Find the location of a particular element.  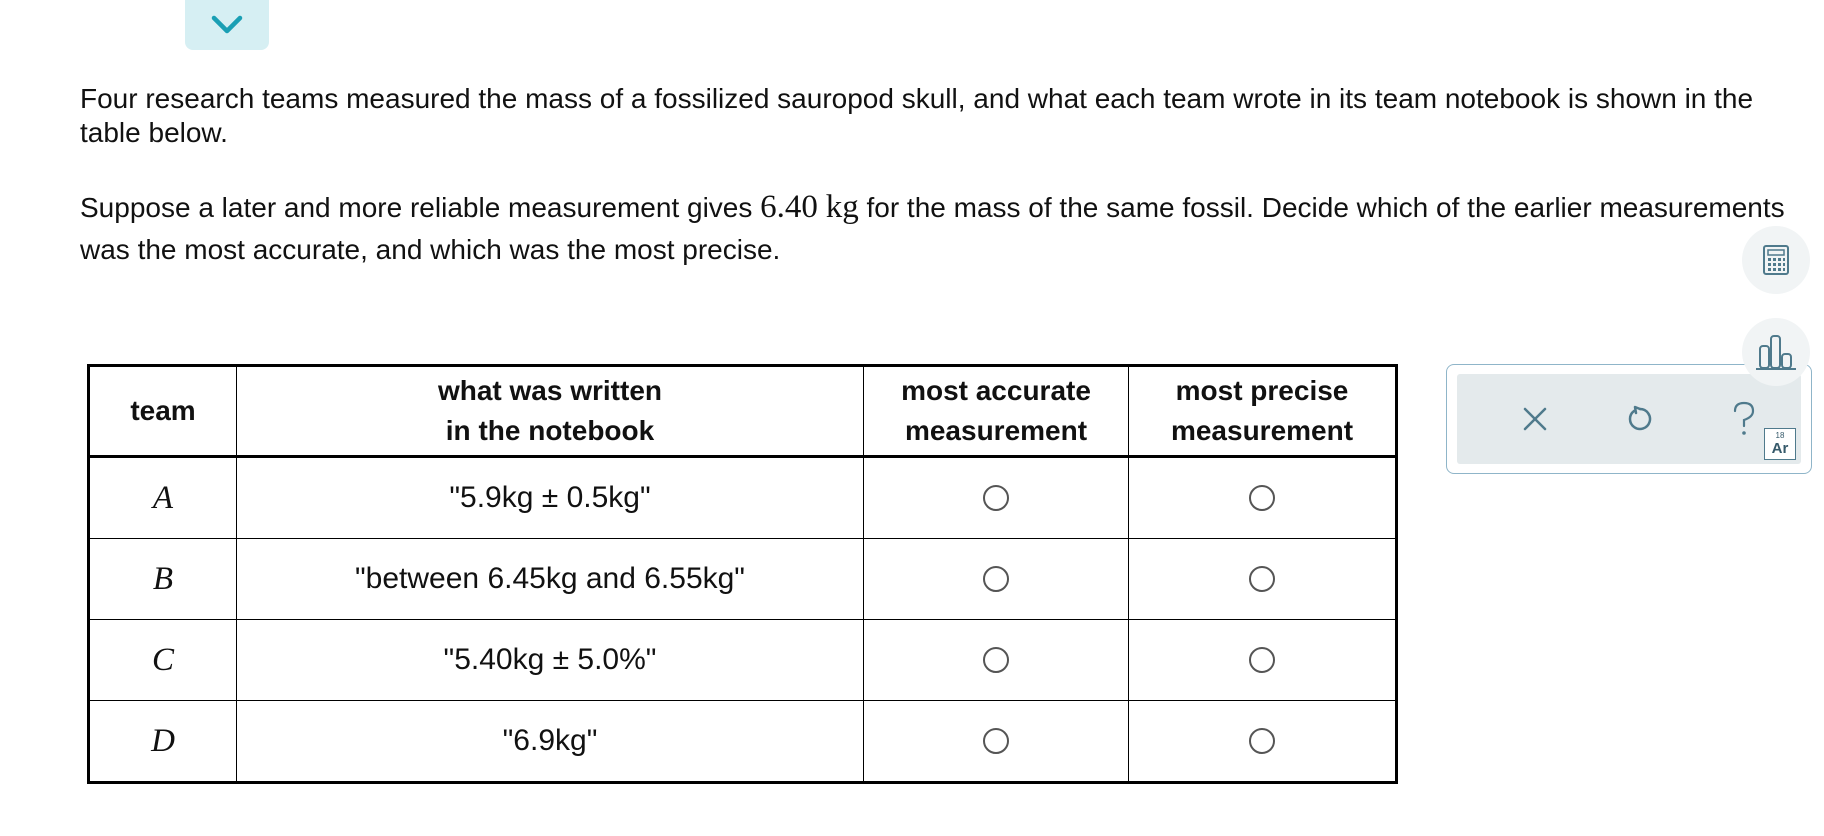

team-label: B is located at coordinates (163, 578).